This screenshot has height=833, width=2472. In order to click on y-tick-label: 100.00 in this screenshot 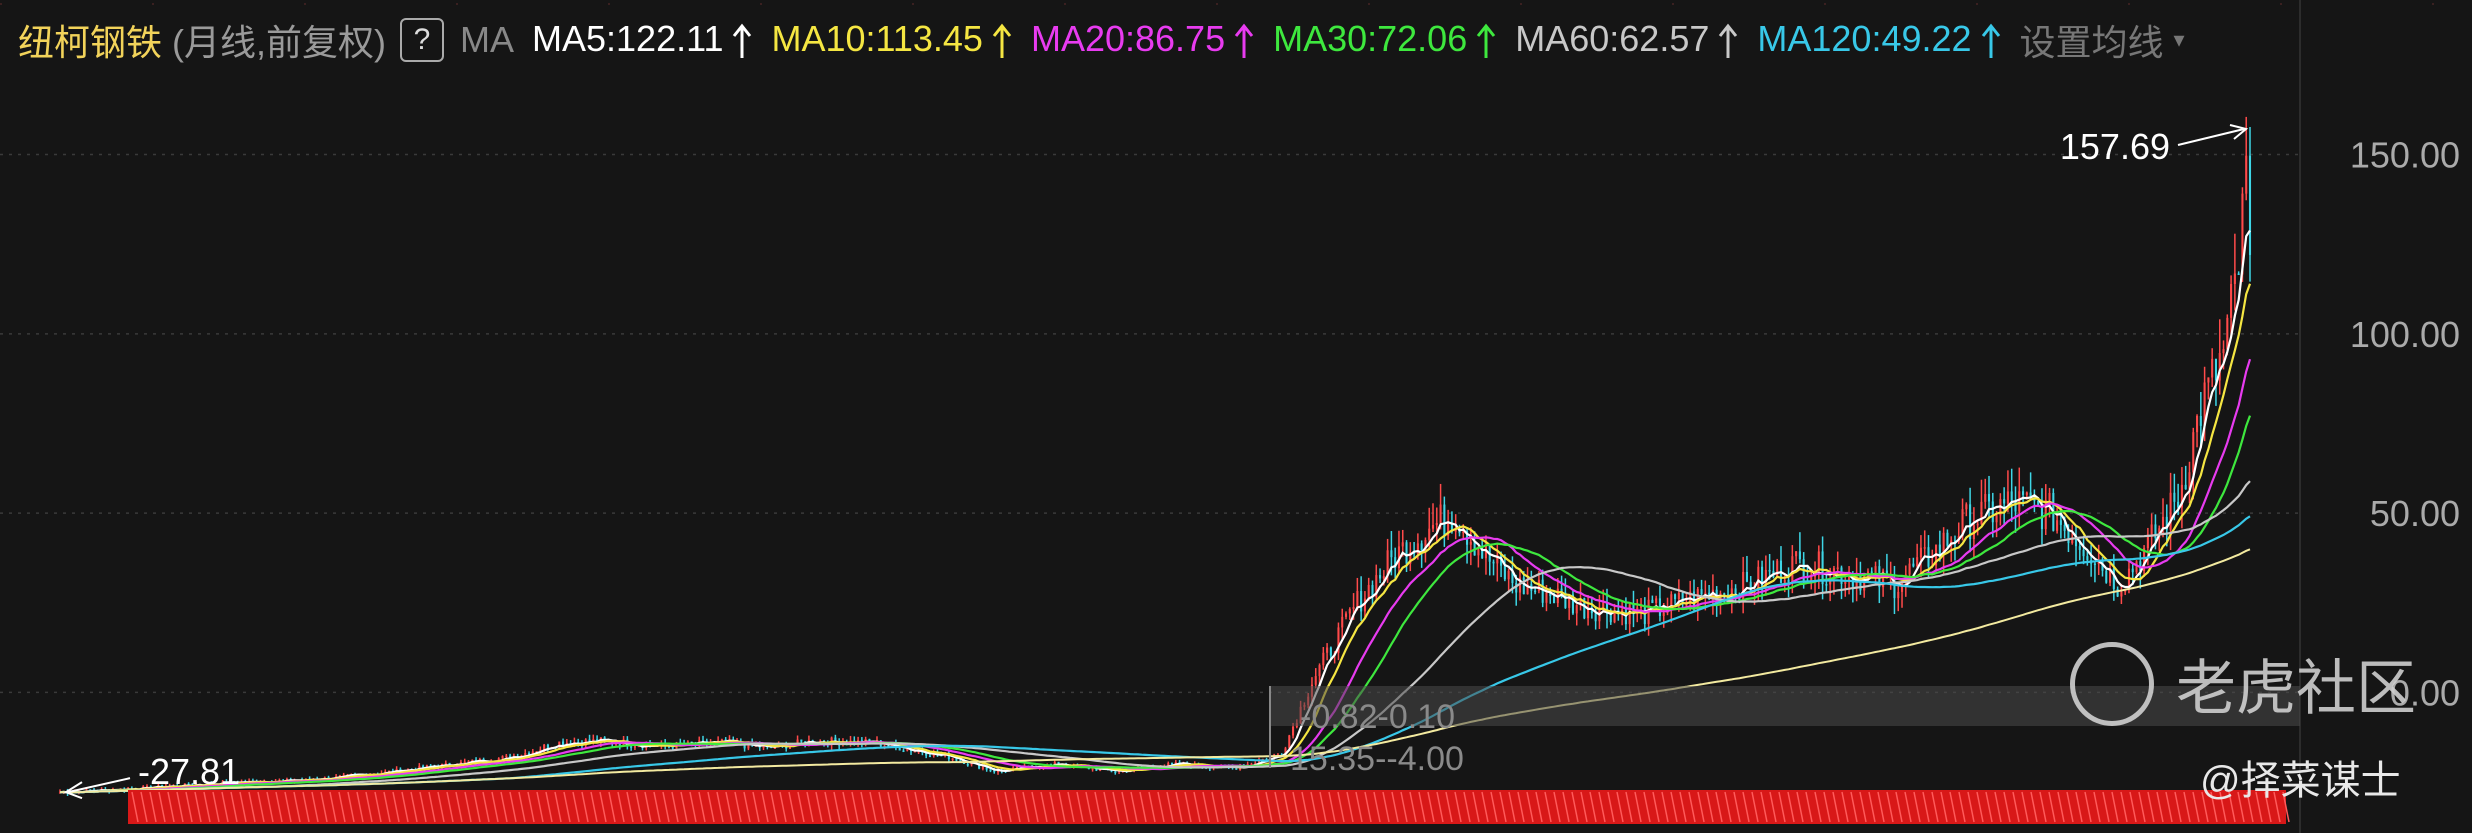, I will do `click(2405, 334)`.